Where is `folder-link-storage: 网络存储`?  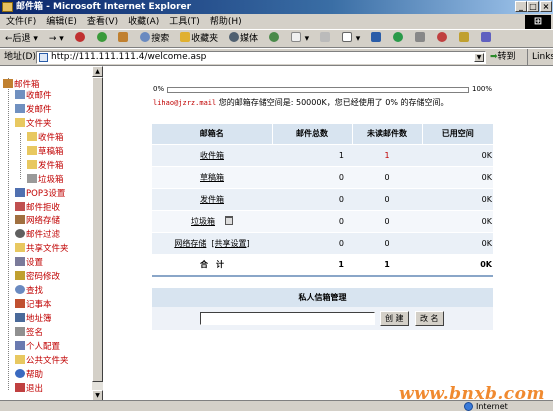
folder-link-storage: 网络存储 is located at coordinates (190, 243).